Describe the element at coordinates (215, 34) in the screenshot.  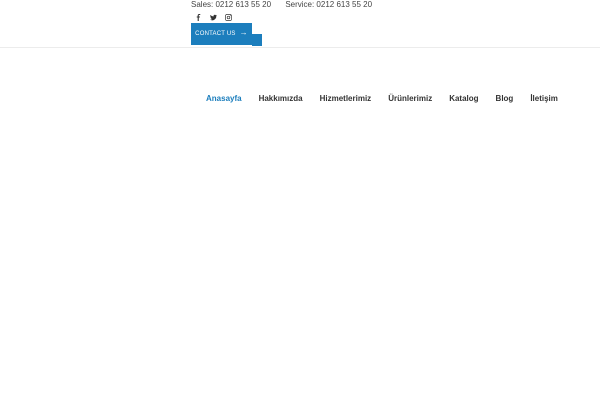
I see `contact-us-label: CONTACT US` at that location.